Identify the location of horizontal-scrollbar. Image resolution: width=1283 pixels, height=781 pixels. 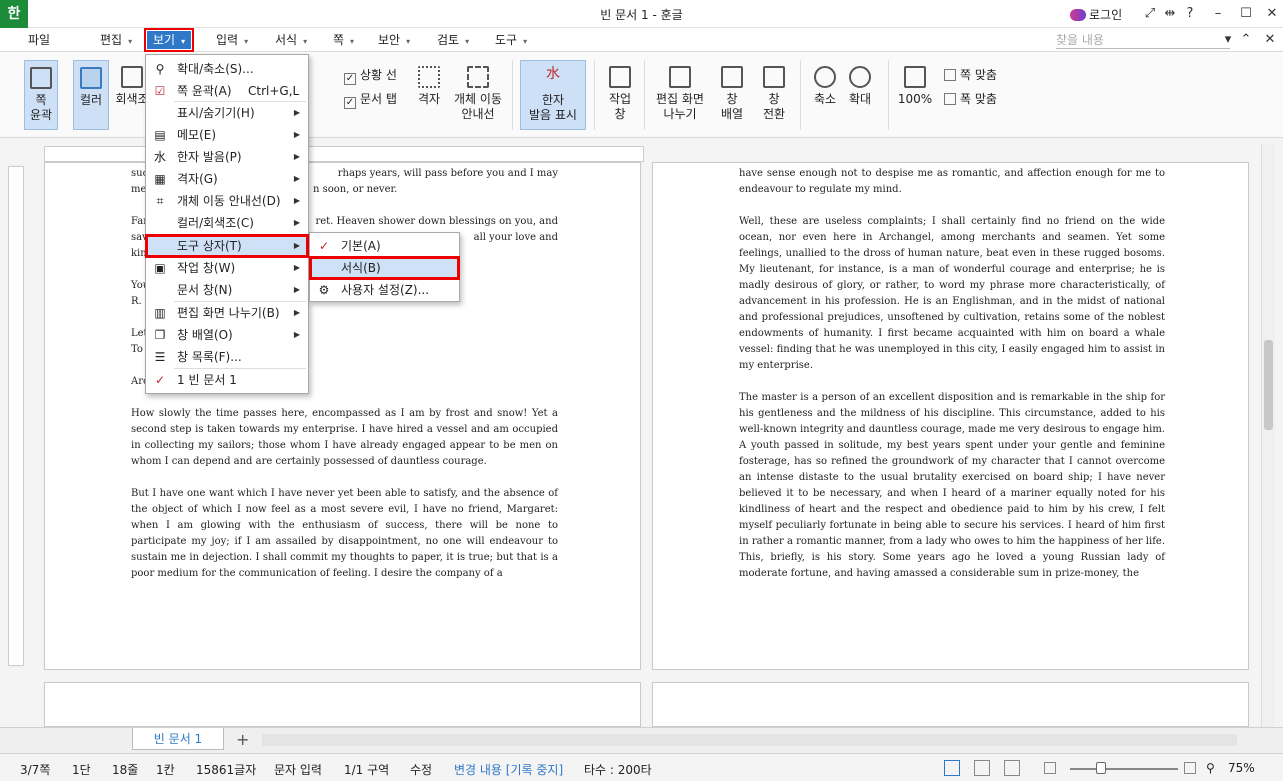
(749, 740).